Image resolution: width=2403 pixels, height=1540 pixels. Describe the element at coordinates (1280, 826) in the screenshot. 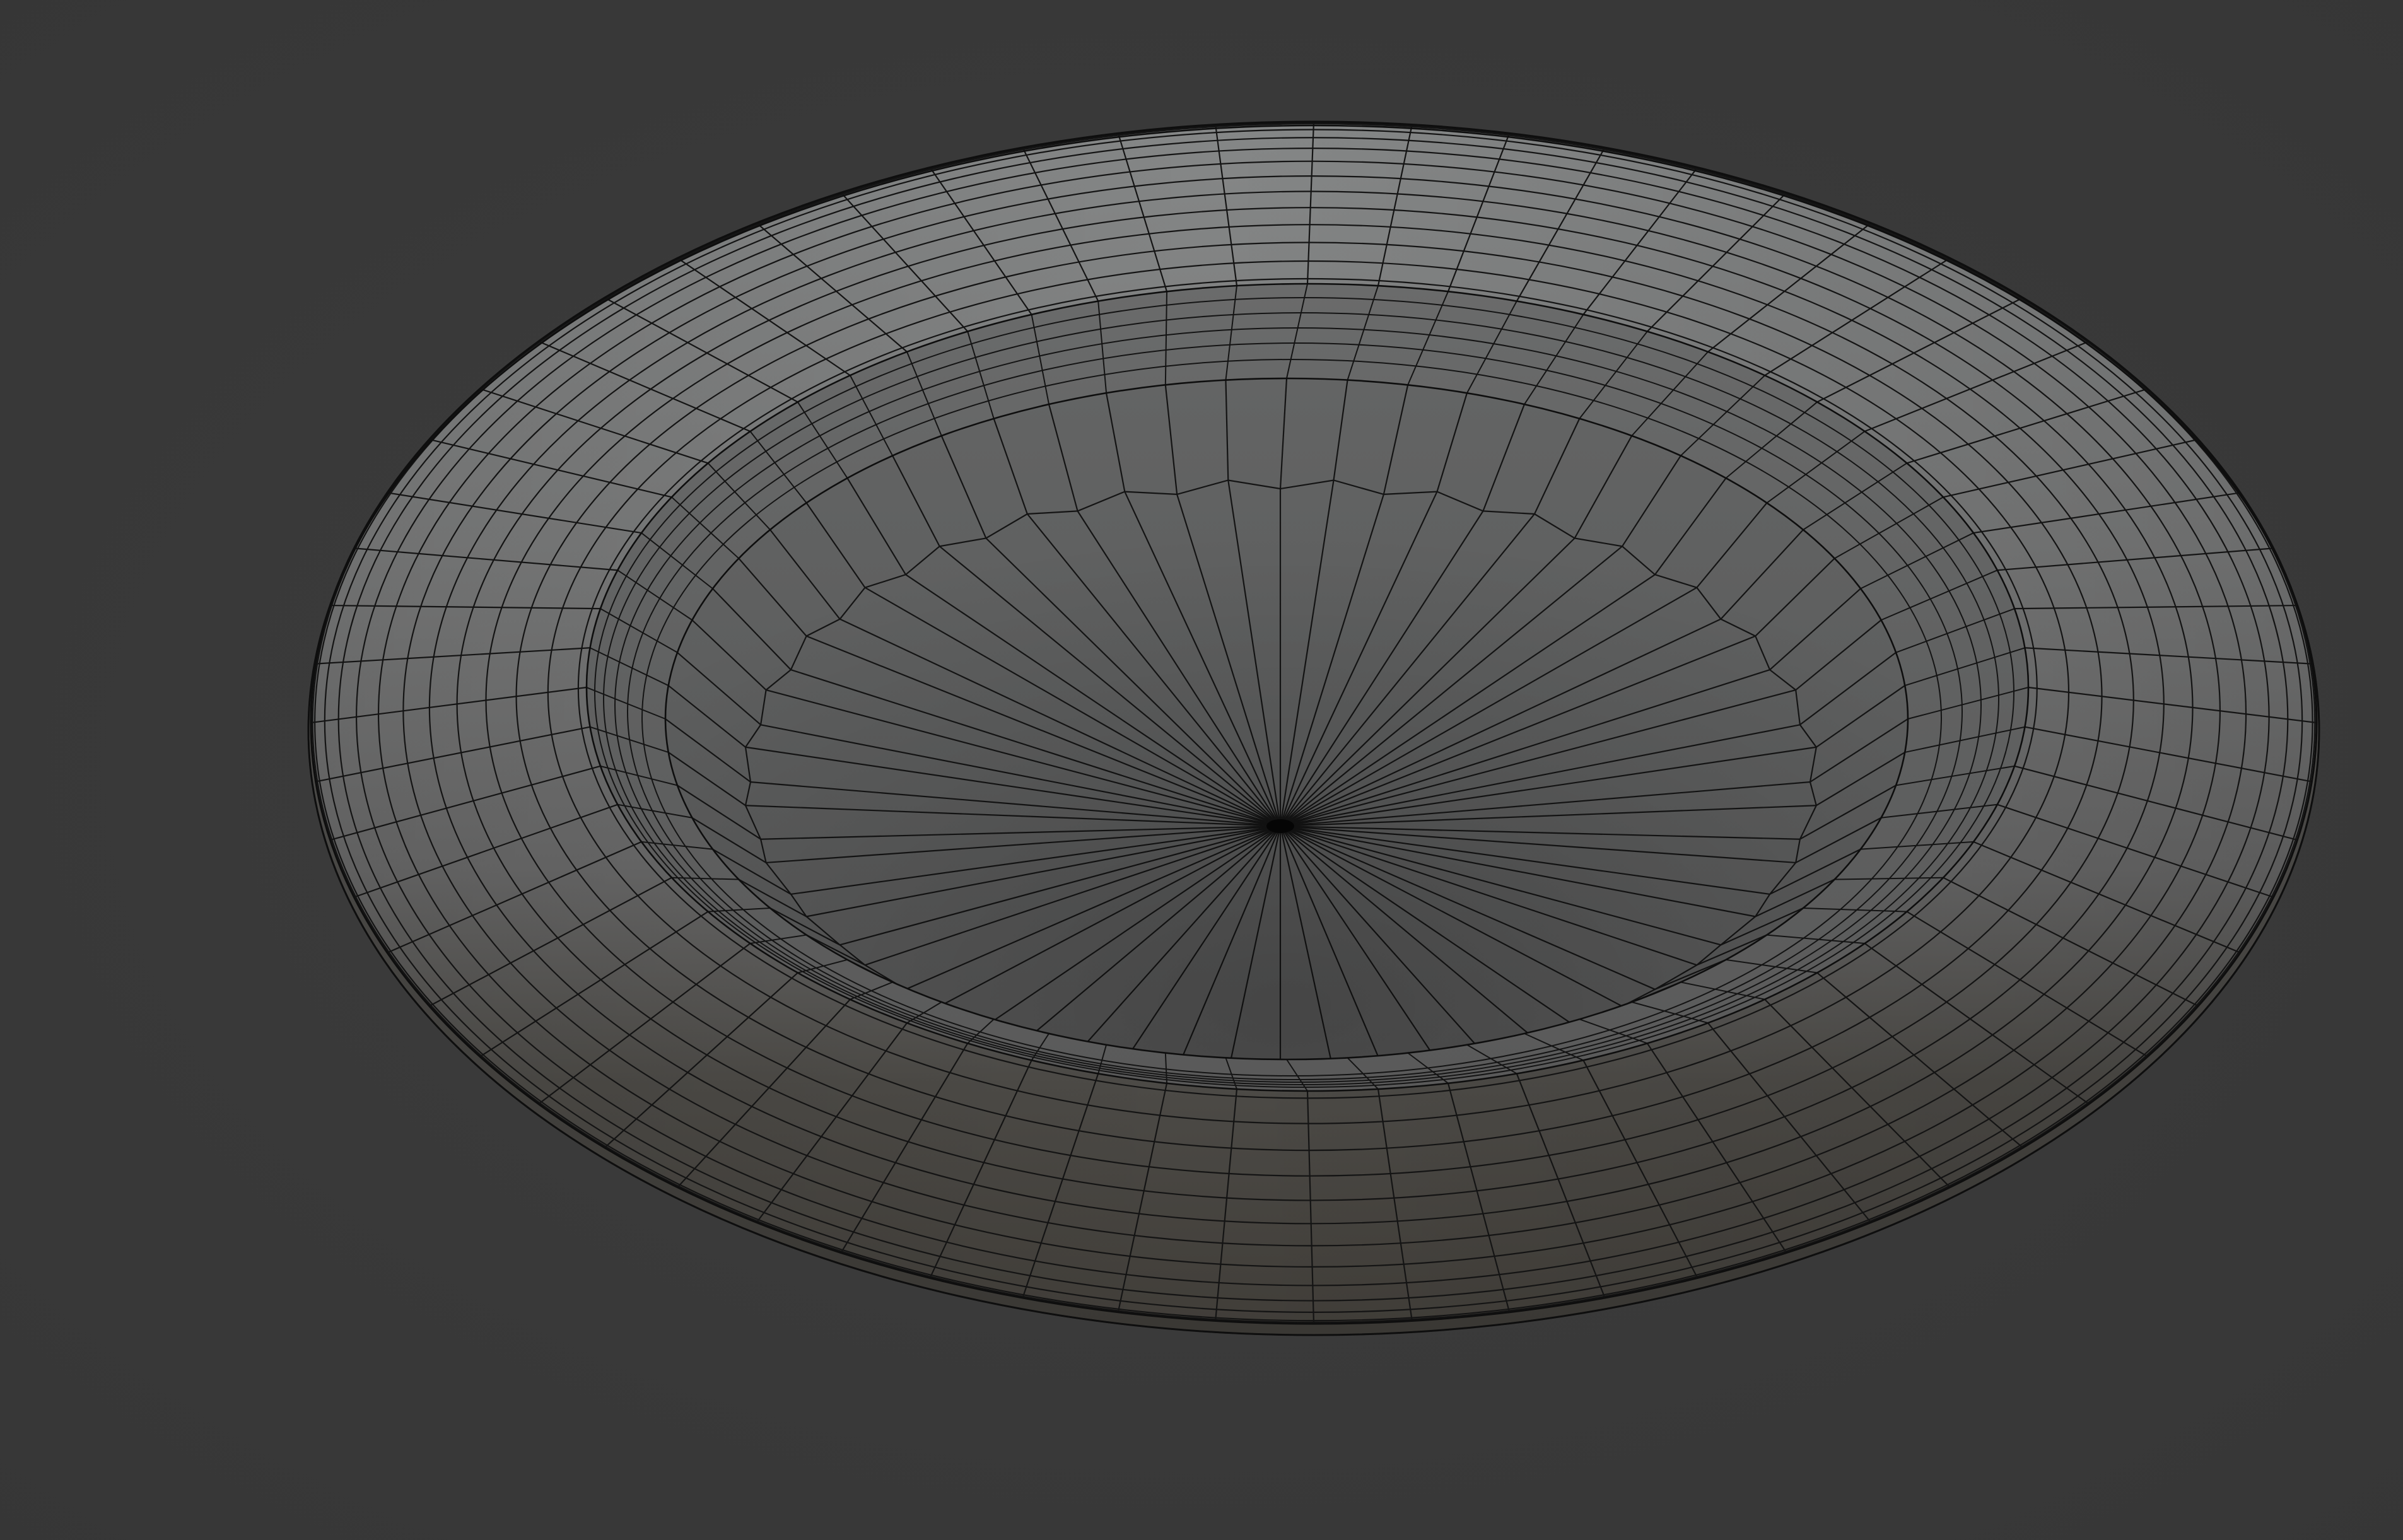

I see `center-pole-vertex` at that location.